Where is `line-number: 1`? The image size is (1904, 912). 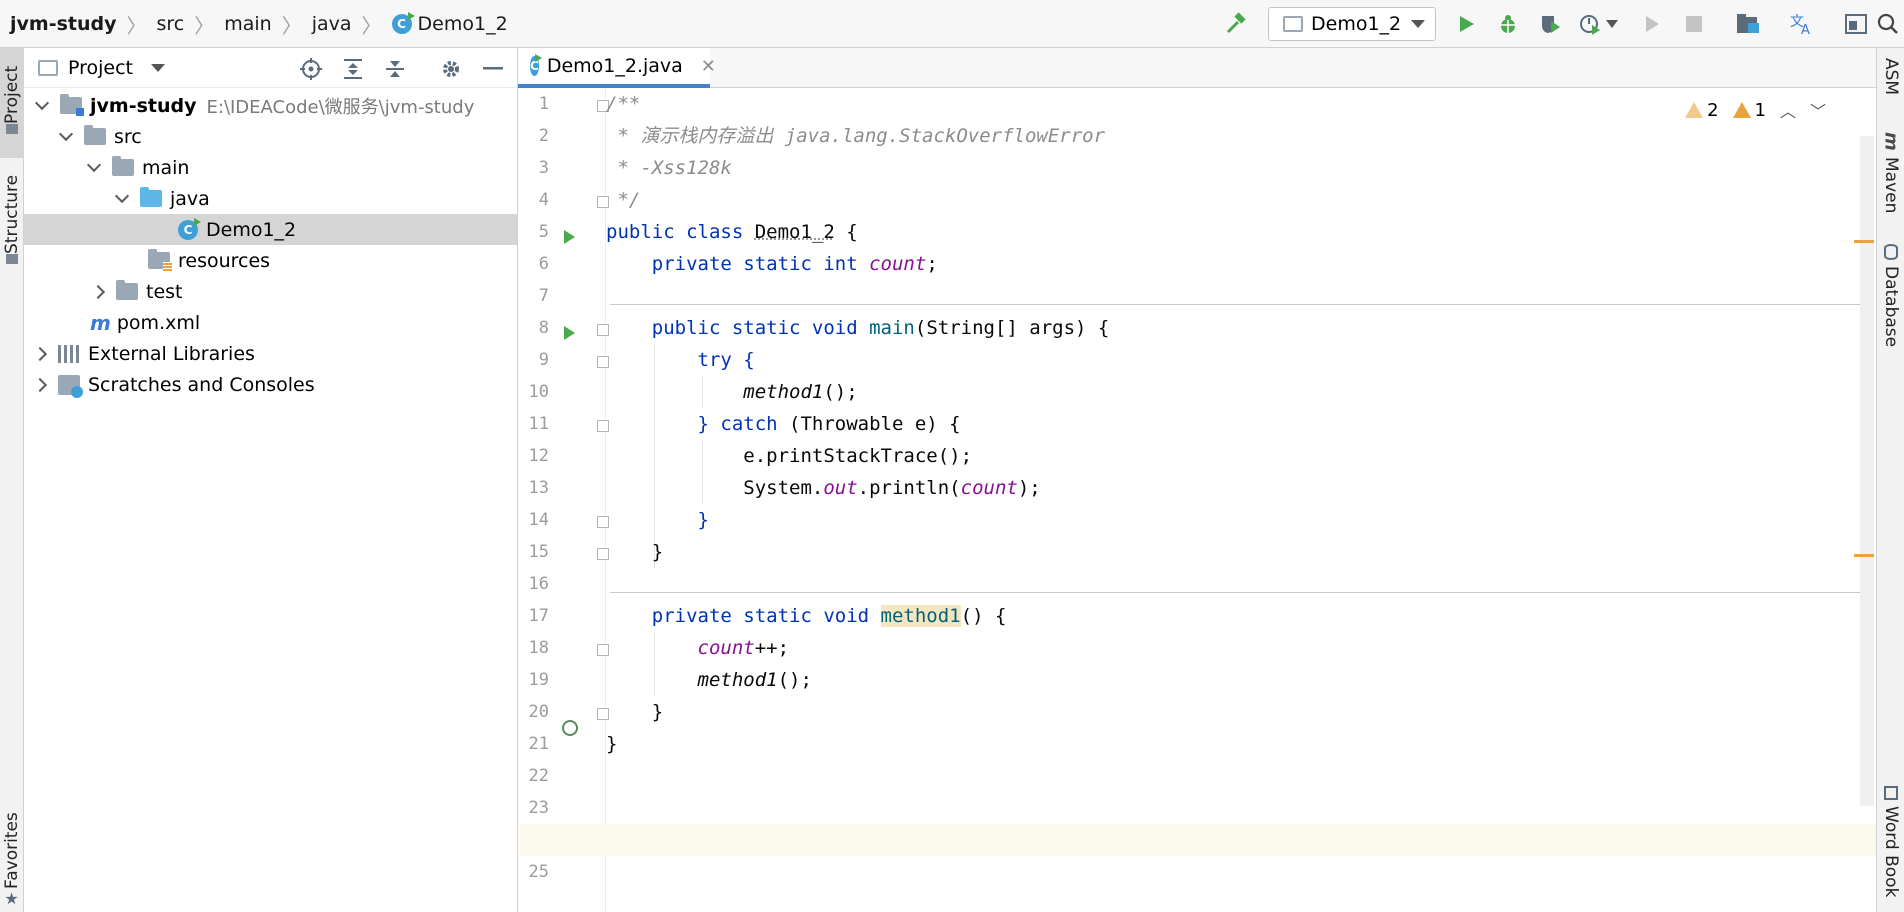
line-number: 1 is located at coordinates (543, 104).